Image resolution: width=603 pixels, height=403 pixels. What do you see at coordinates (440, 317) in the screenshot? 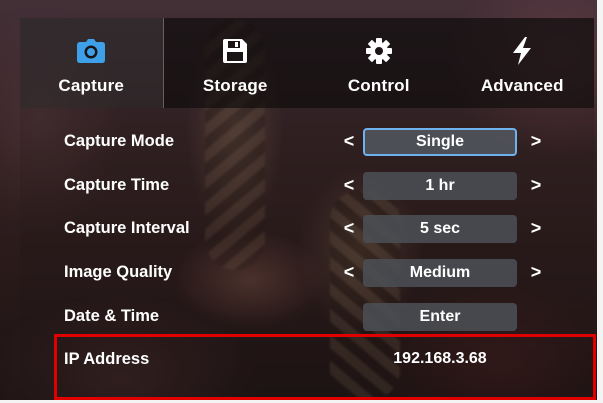
I see `date-time-enter-button: Enter` at bounding box center [440, 317].